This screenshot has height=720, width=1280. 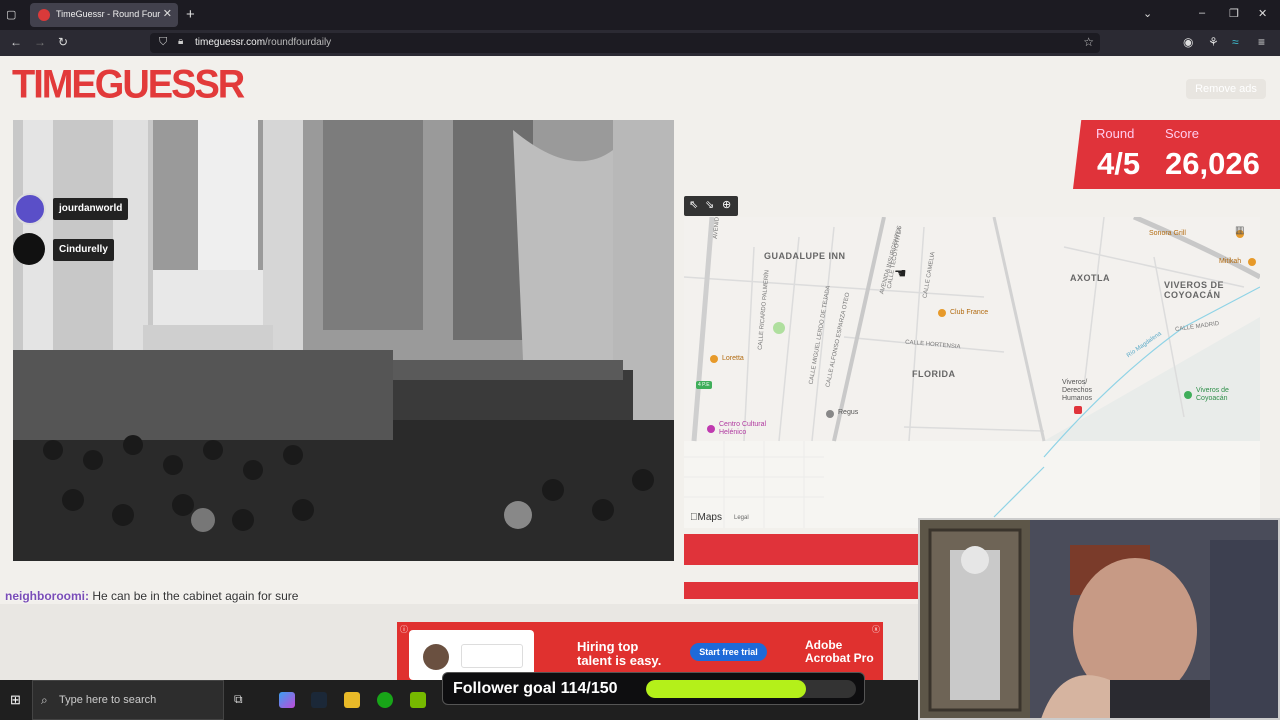 What do you see at coordinates (47, 596) in the screenshot?
I see `chat-message-user: neighboroomi:` at bounding box center [47, 596].